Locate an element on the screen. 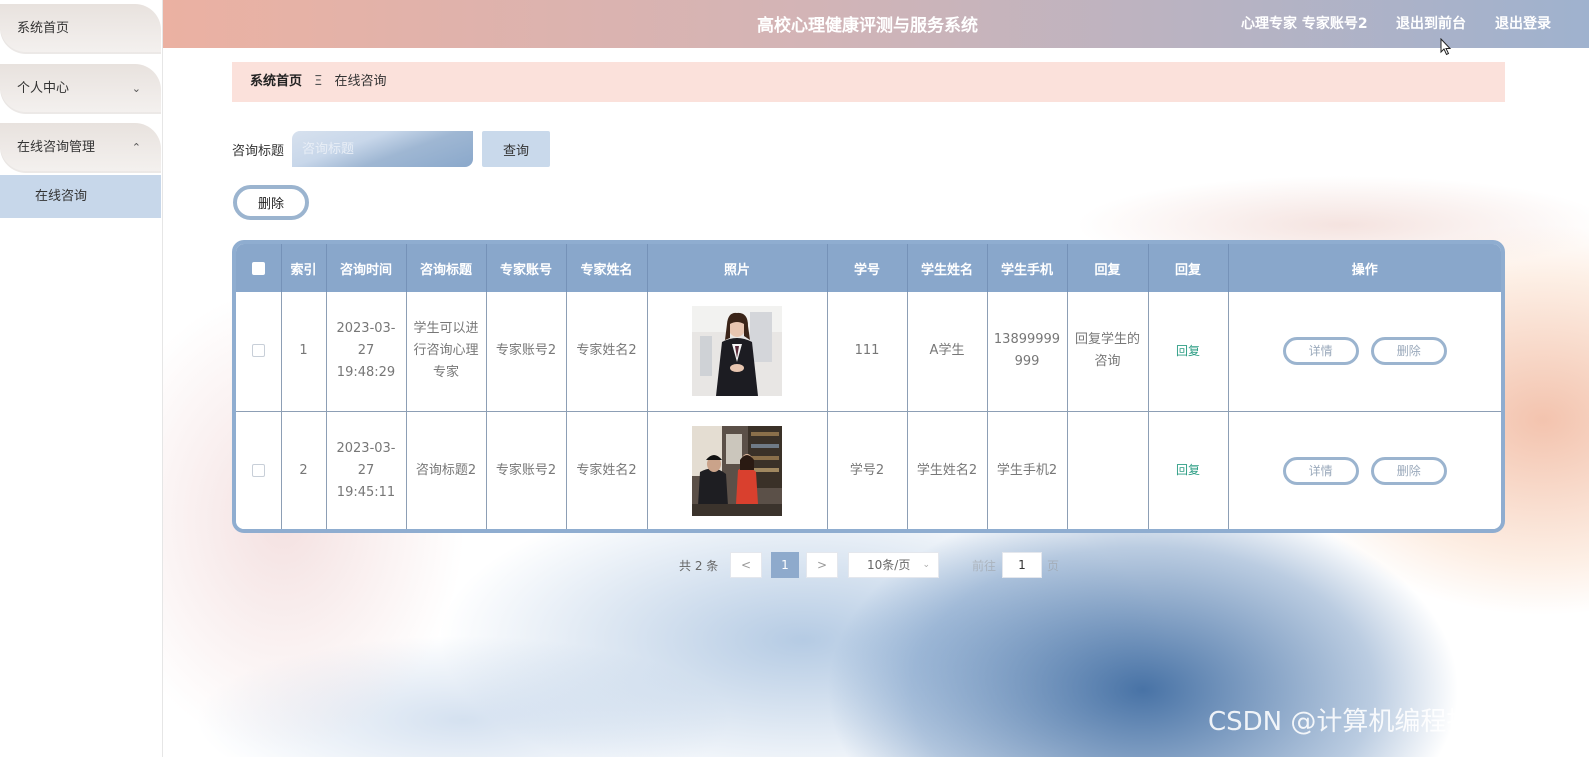  column-header: 照片 is located at coordinates (737, 268).